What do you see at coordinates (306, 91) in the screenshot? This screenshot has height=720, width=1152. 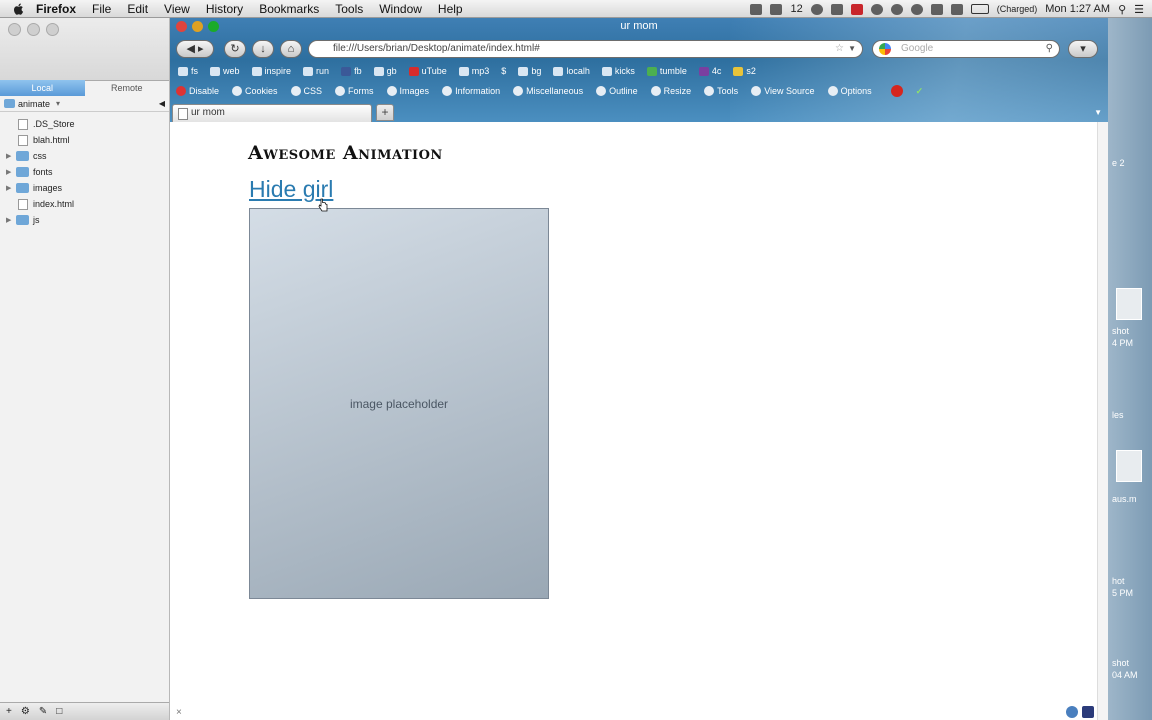 I see `devbar-css: CSS` at bounding box center [306, 91].